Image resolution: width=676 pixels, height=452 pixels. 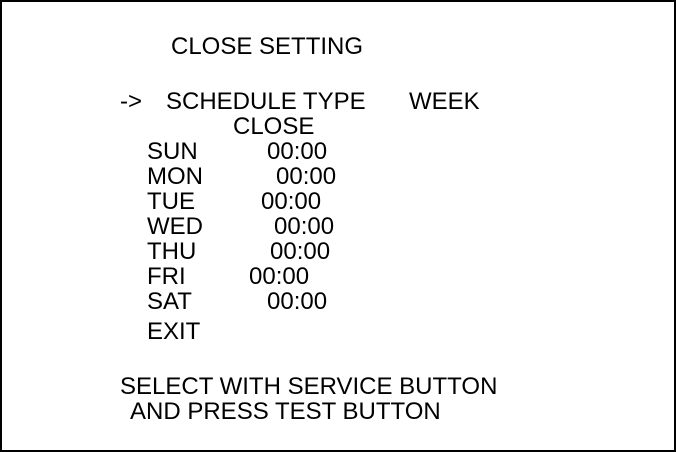 I want to click on schedule-type-item: SCHEDULE TYPE, so click(x=266, y=102).